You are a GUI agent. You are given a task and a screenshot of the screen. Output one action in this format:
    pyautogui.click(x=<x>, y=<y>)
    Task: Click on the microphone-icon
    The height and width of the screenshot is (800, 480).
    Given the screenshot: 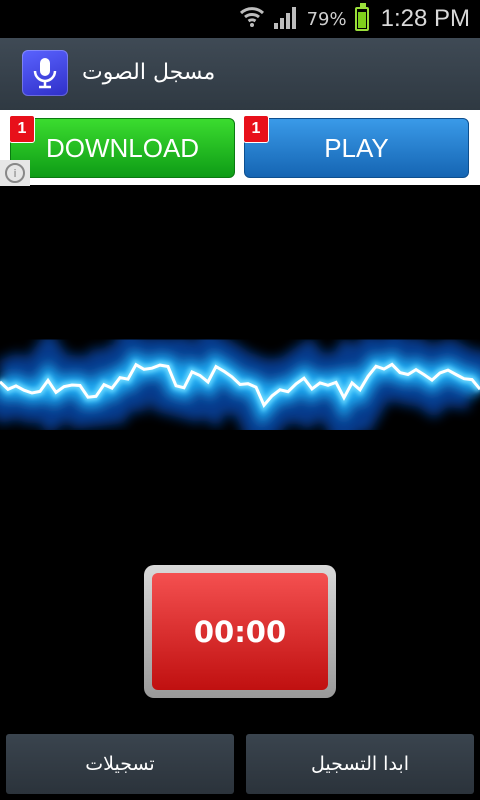 What is the action you would take?
    pyautogui.click(x=45, y=73)
    